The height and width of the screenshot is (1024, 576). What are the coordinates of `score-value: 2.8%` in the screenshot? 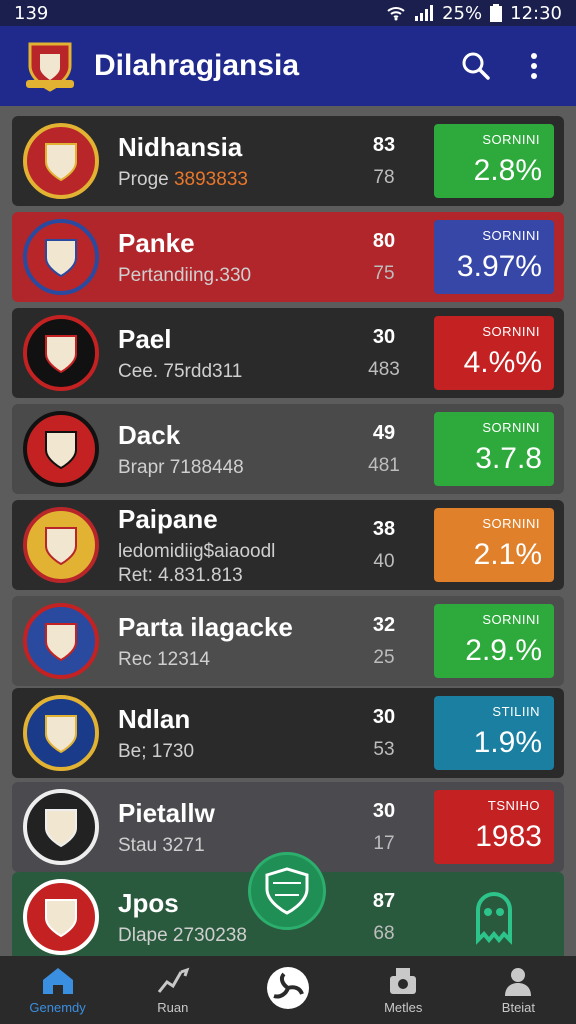 It's located at (507, 170).